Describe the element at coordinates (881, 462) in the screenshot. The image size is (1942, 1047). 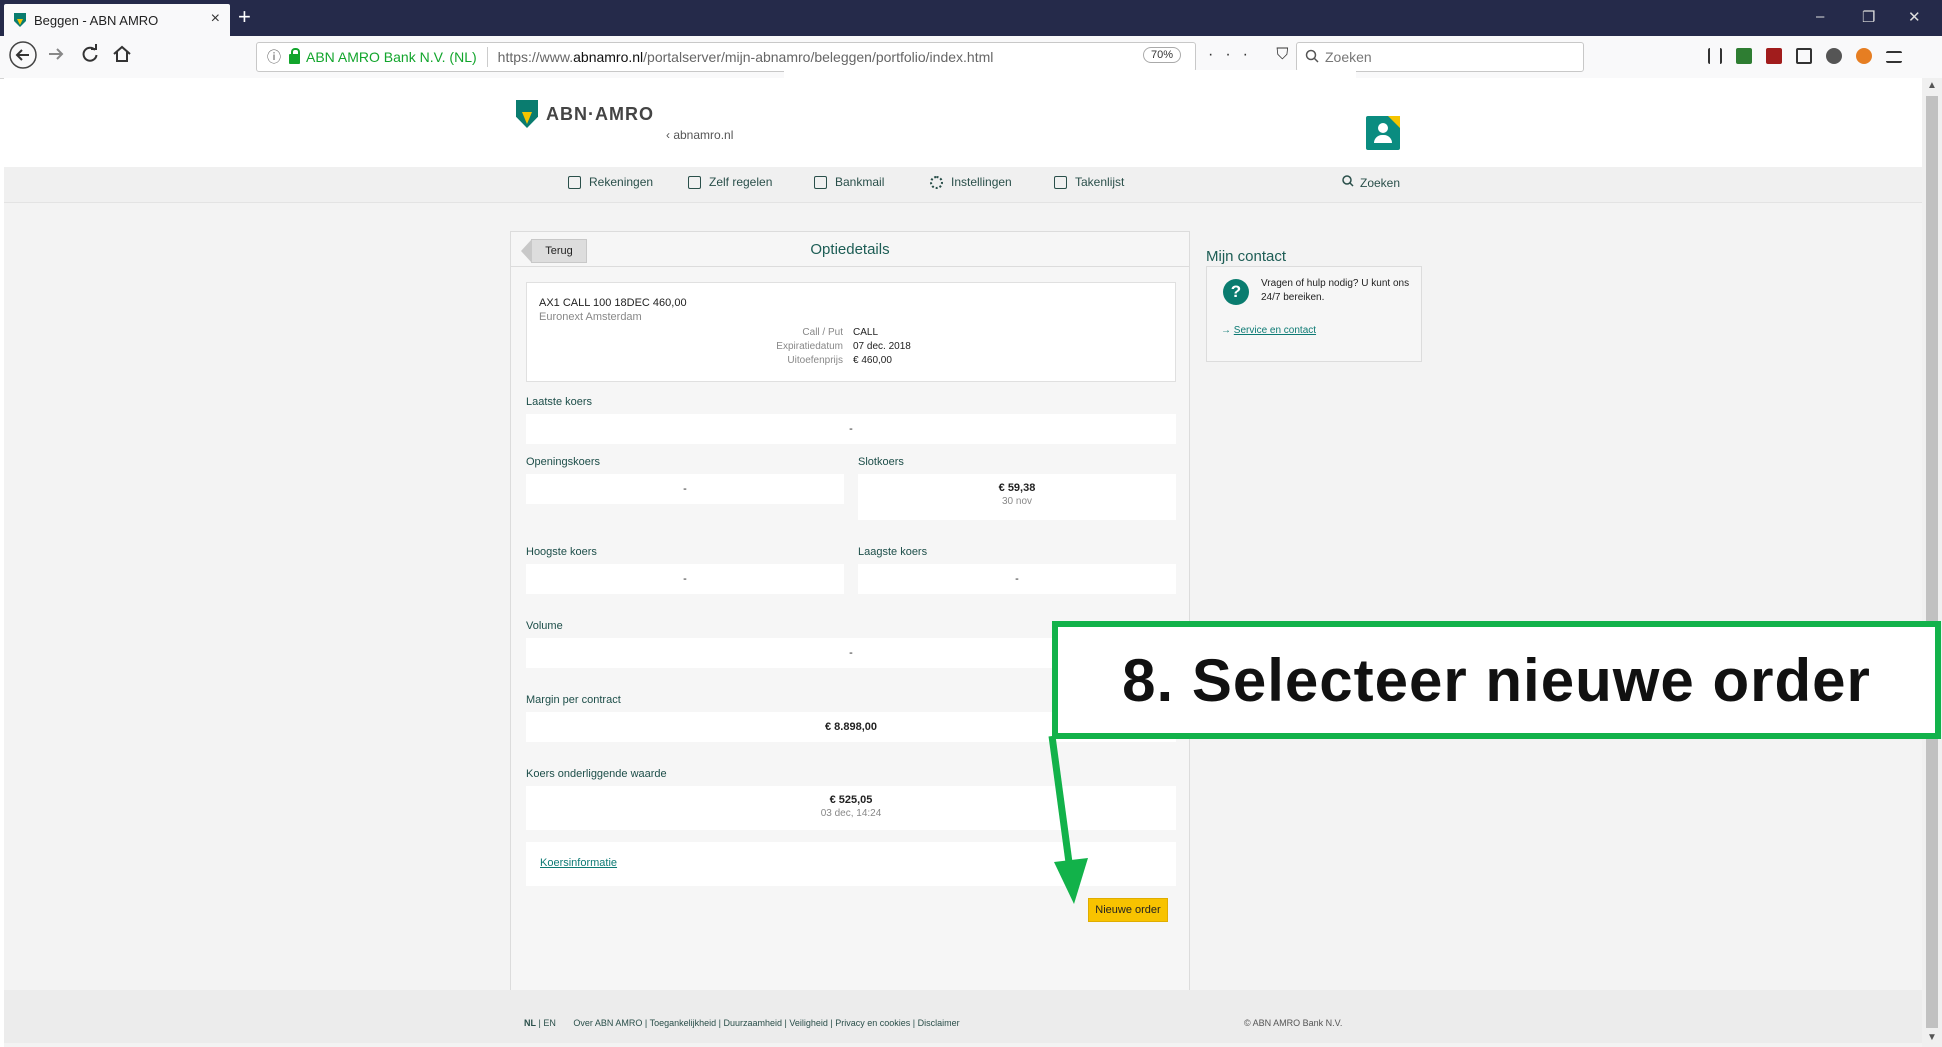
I see `slotkoers-label: Slotkoers` at that location.